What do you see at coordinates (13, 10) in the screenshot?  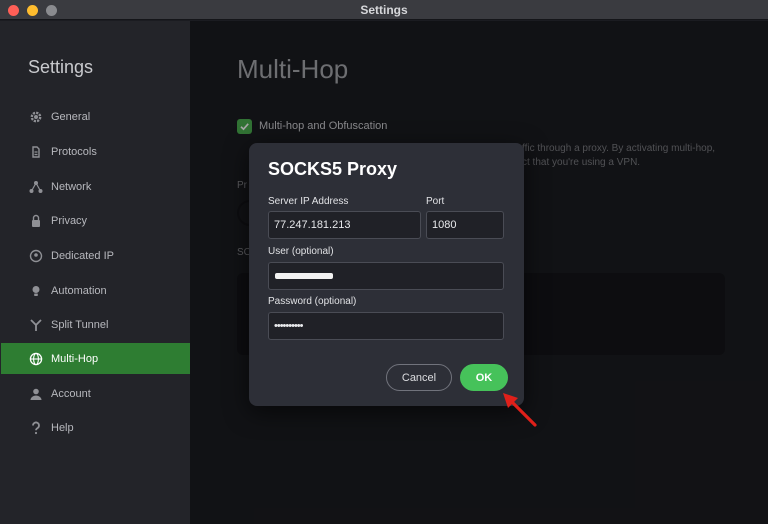 I see `close-window-button` at bounding box center [13, 10].